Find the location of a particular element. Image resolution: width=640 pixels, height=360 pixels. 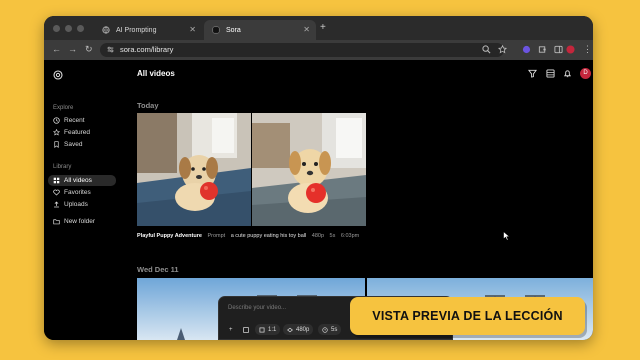

address-bar: sora.com/library is located at coordinates (302, 50).